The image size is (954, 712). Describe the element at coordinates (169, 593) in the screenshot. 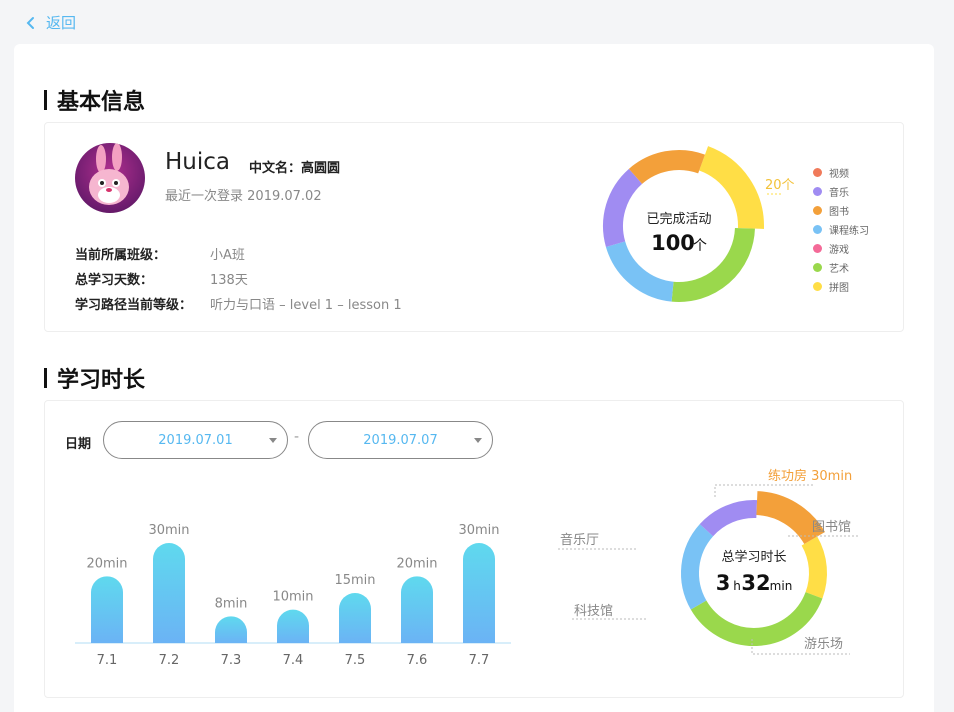

I see `bar-7.2` at that location.